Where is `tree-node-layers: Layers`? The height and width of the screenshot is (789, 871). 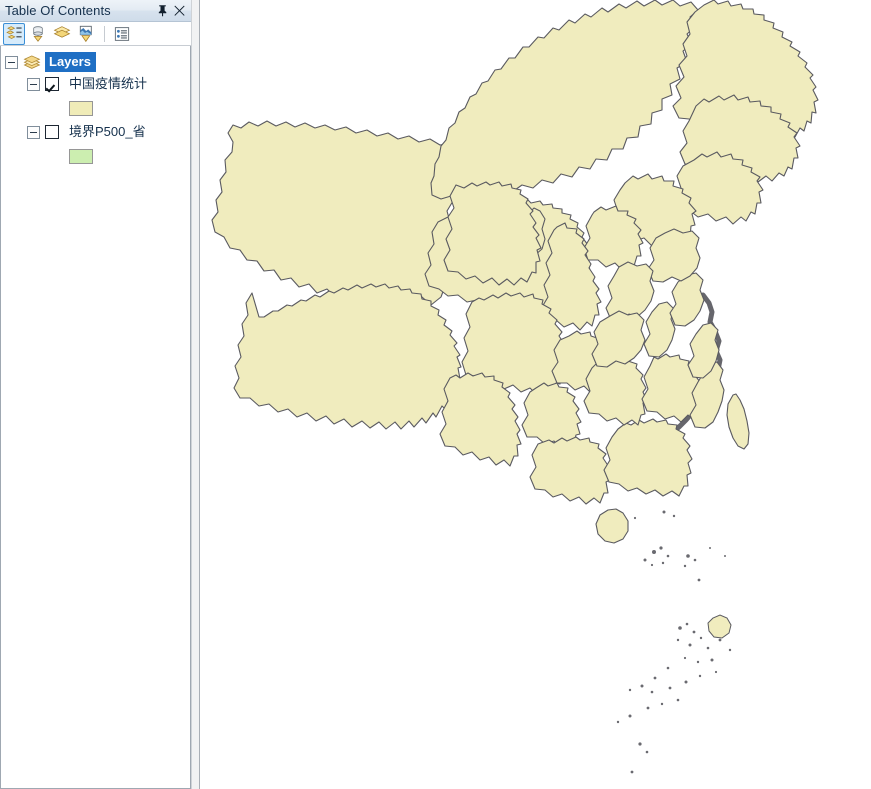
tree-node-layers: Layers is located at coordinates (95, 62).